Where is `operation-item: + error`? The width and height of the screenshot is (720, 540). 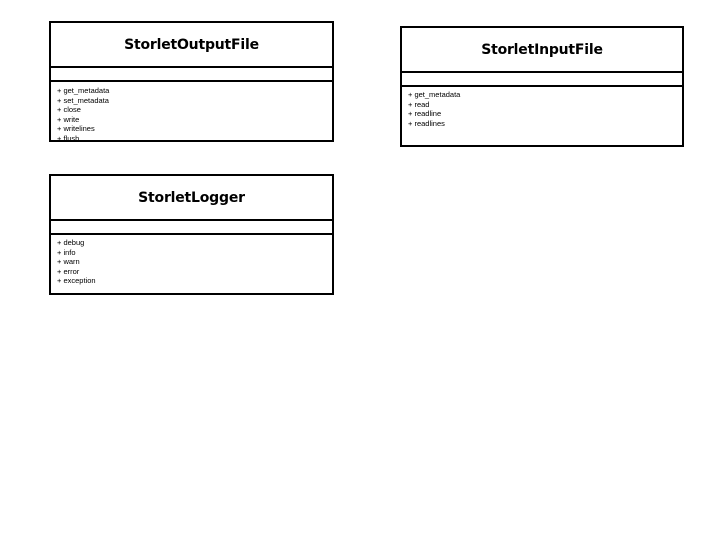 operation-item: + error is located at coordinates (68, 271).